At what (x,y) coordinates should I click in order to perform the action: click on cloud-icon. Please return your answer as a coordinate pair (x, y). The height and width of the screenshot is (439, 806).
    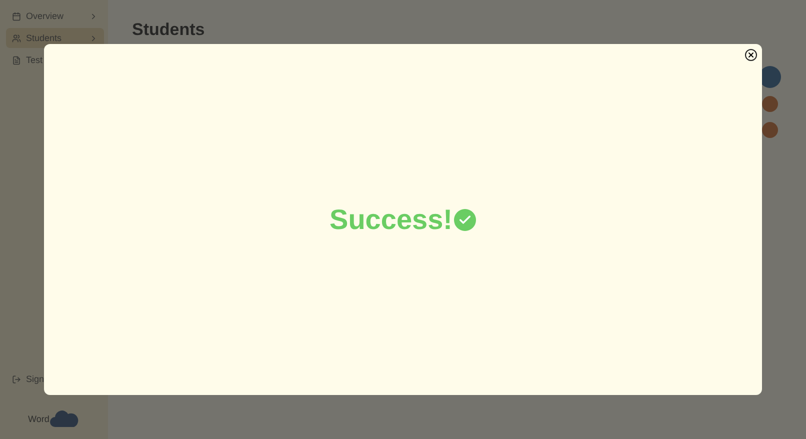
    Looking at the image, I should click on (64, 419).